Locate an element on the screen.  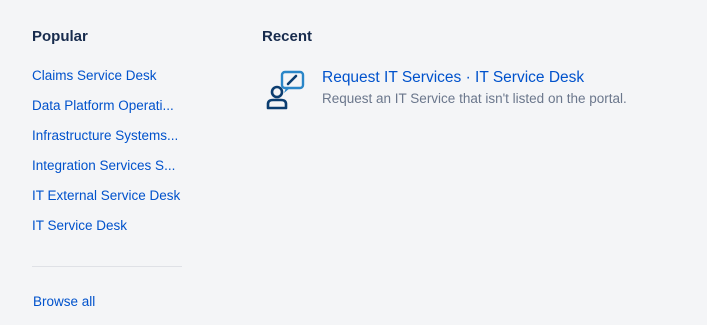
popular-link-it-external-service-desk: IT External Service Desk is located at coordinates (107, 196).